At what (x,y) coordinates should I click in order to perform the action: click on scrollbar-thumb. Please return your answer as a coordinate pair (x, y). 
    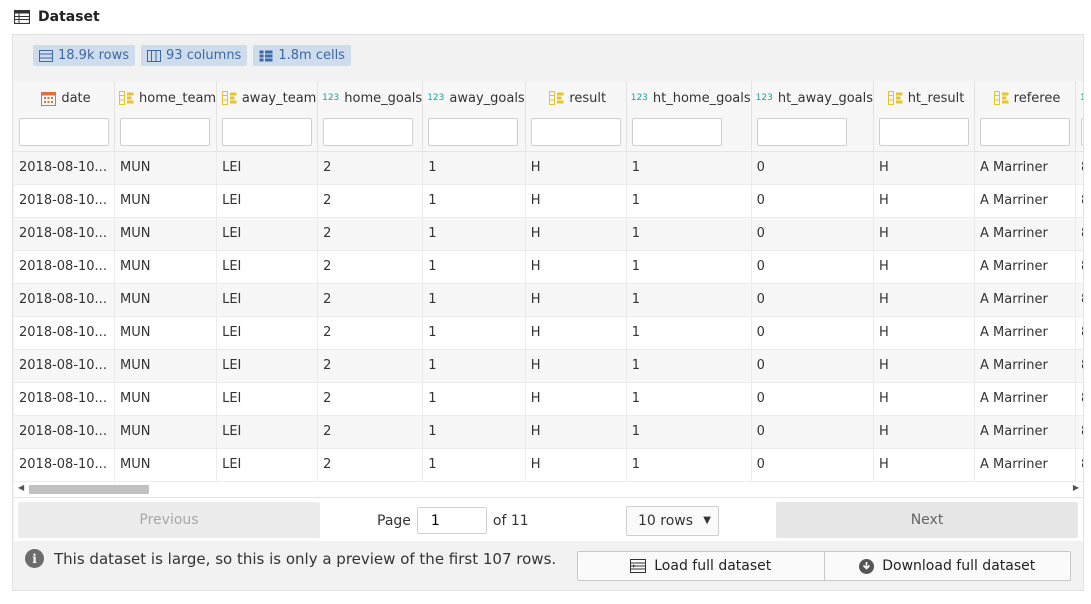
    Looking at the image, I should click on (89, 489).